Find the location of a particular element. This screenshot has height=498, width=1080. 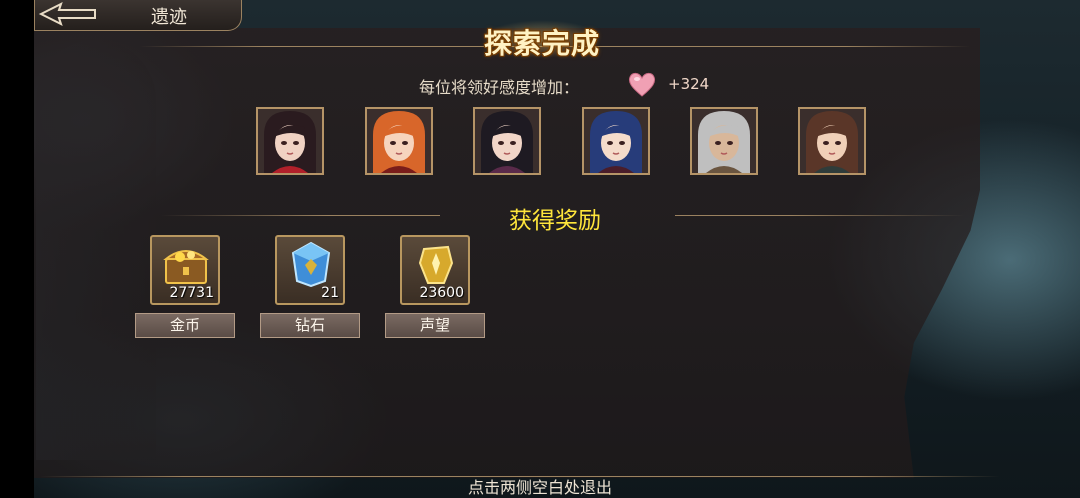

back-button: 遗迹 is located at coordinates (138, 15).